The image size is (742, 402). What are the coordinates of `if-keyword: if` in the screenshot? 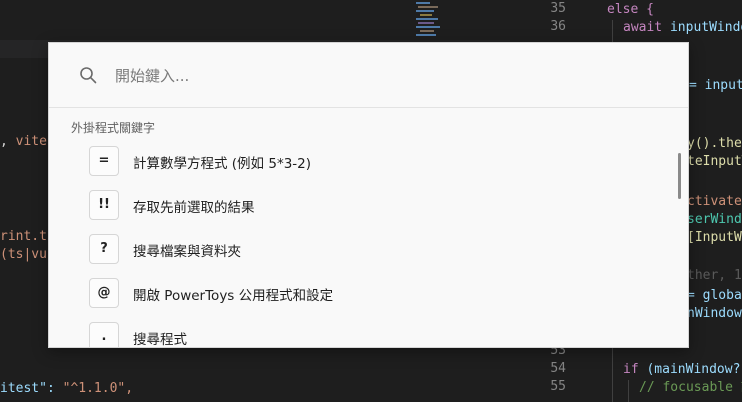 It's located at (631, 369).